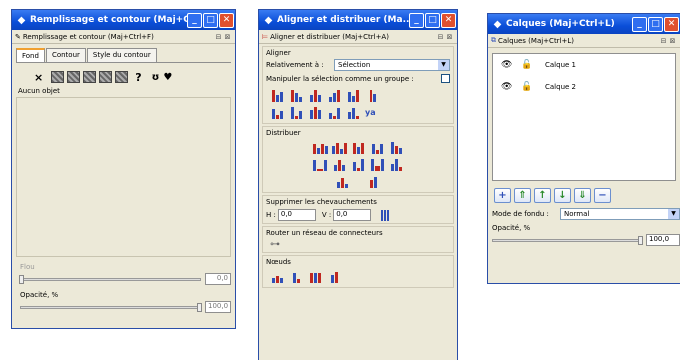 The image size is (680, 360). What do you see at coordinates (542, 195) in the screenshot?
I see `raise-layer-button: ↑` at bounding box center [542, 195].